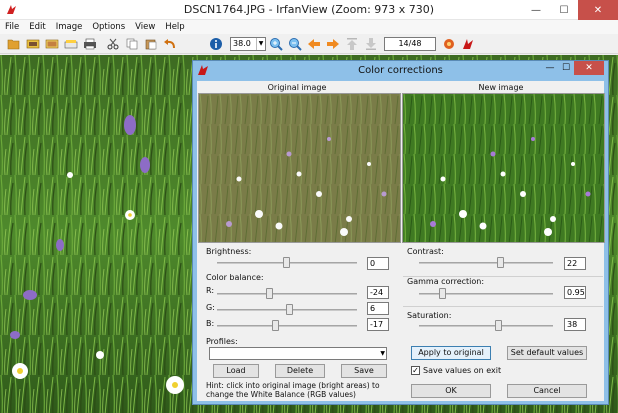  Describe the element at coordinates (309, 27) in the screenshot. I see `menubar: File Edit Image Options View Help` at that location.